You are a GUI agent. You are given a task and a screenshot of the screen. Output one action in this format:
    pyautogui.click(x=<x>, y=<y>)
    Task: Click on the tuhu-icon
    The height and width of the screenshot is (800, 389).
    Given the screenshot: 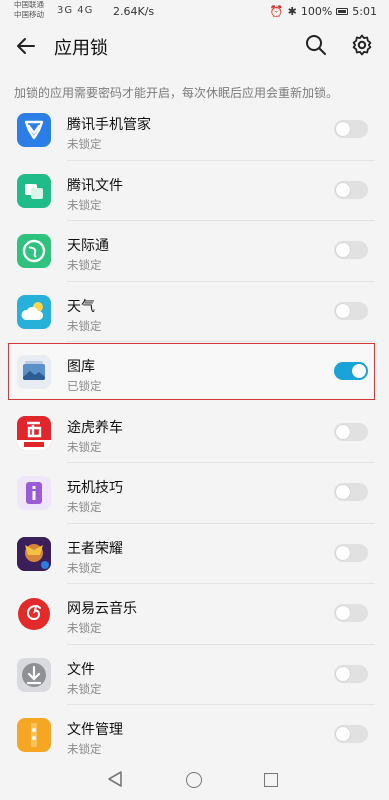 What is the action you would take?
    pyautogui.click(x=34, y=432)
    